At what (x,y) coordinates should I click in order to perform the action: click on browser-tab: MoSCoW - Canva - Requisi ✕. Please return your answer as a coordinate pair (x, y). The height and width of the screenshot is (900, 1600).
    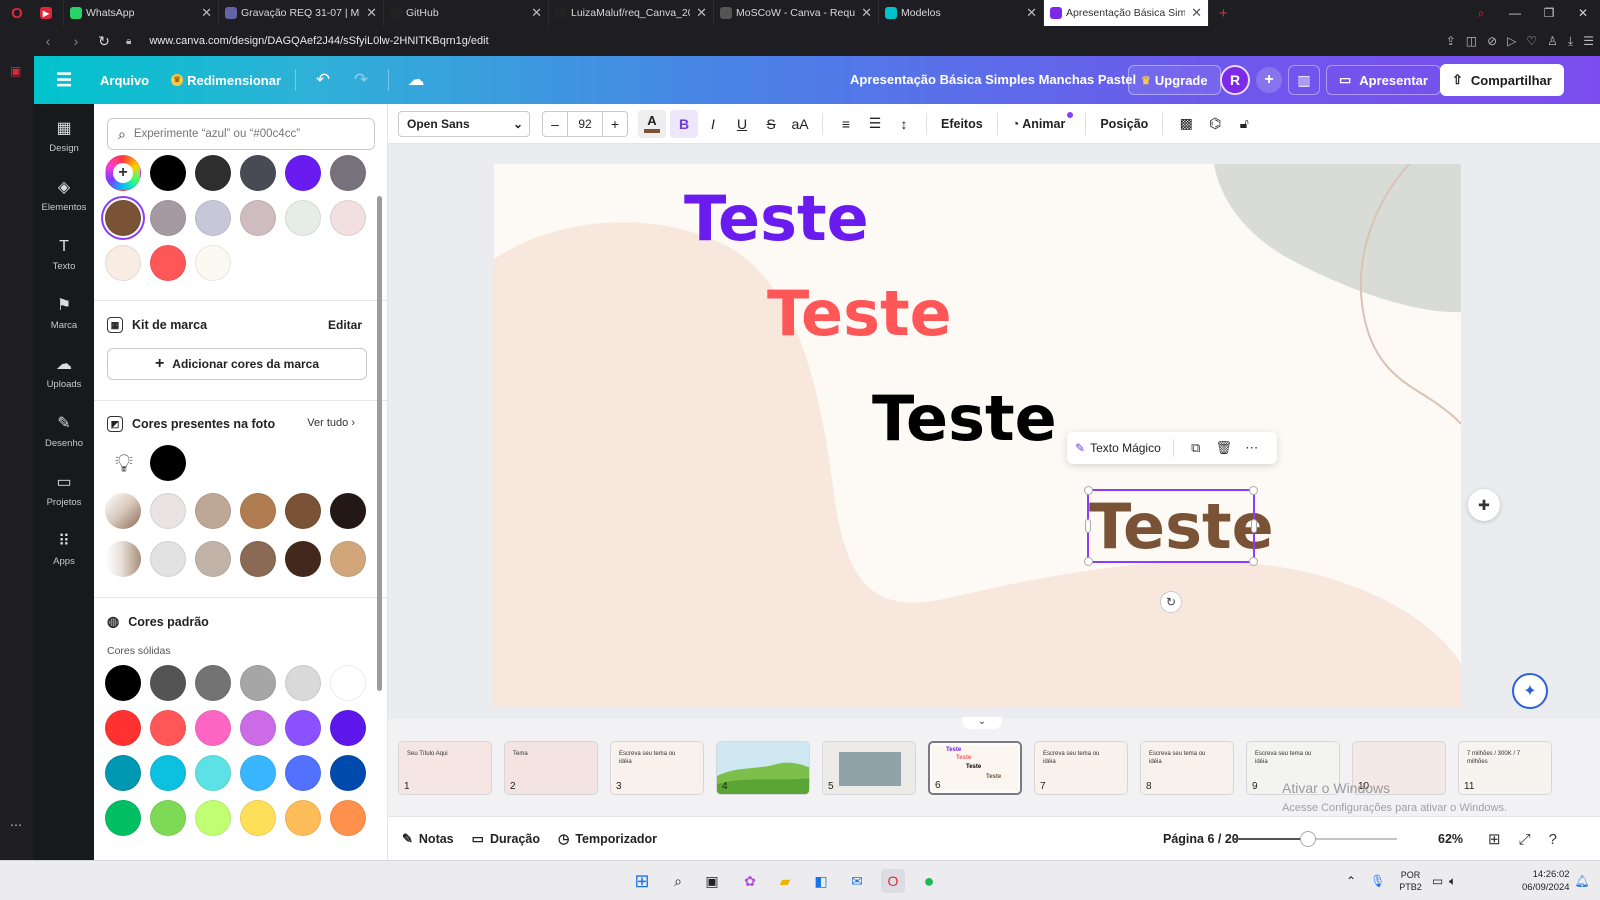
    Looking at the image, I should click on (796, 13).